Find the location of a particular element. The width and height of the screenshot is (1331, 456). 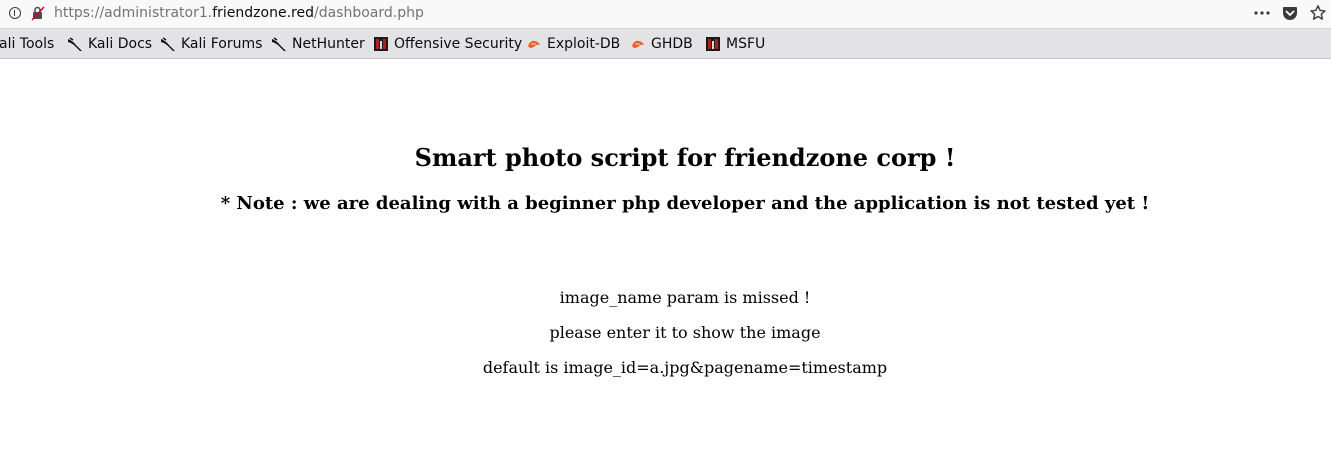

insecure-lock-icon is located at coordinates (38, 13).